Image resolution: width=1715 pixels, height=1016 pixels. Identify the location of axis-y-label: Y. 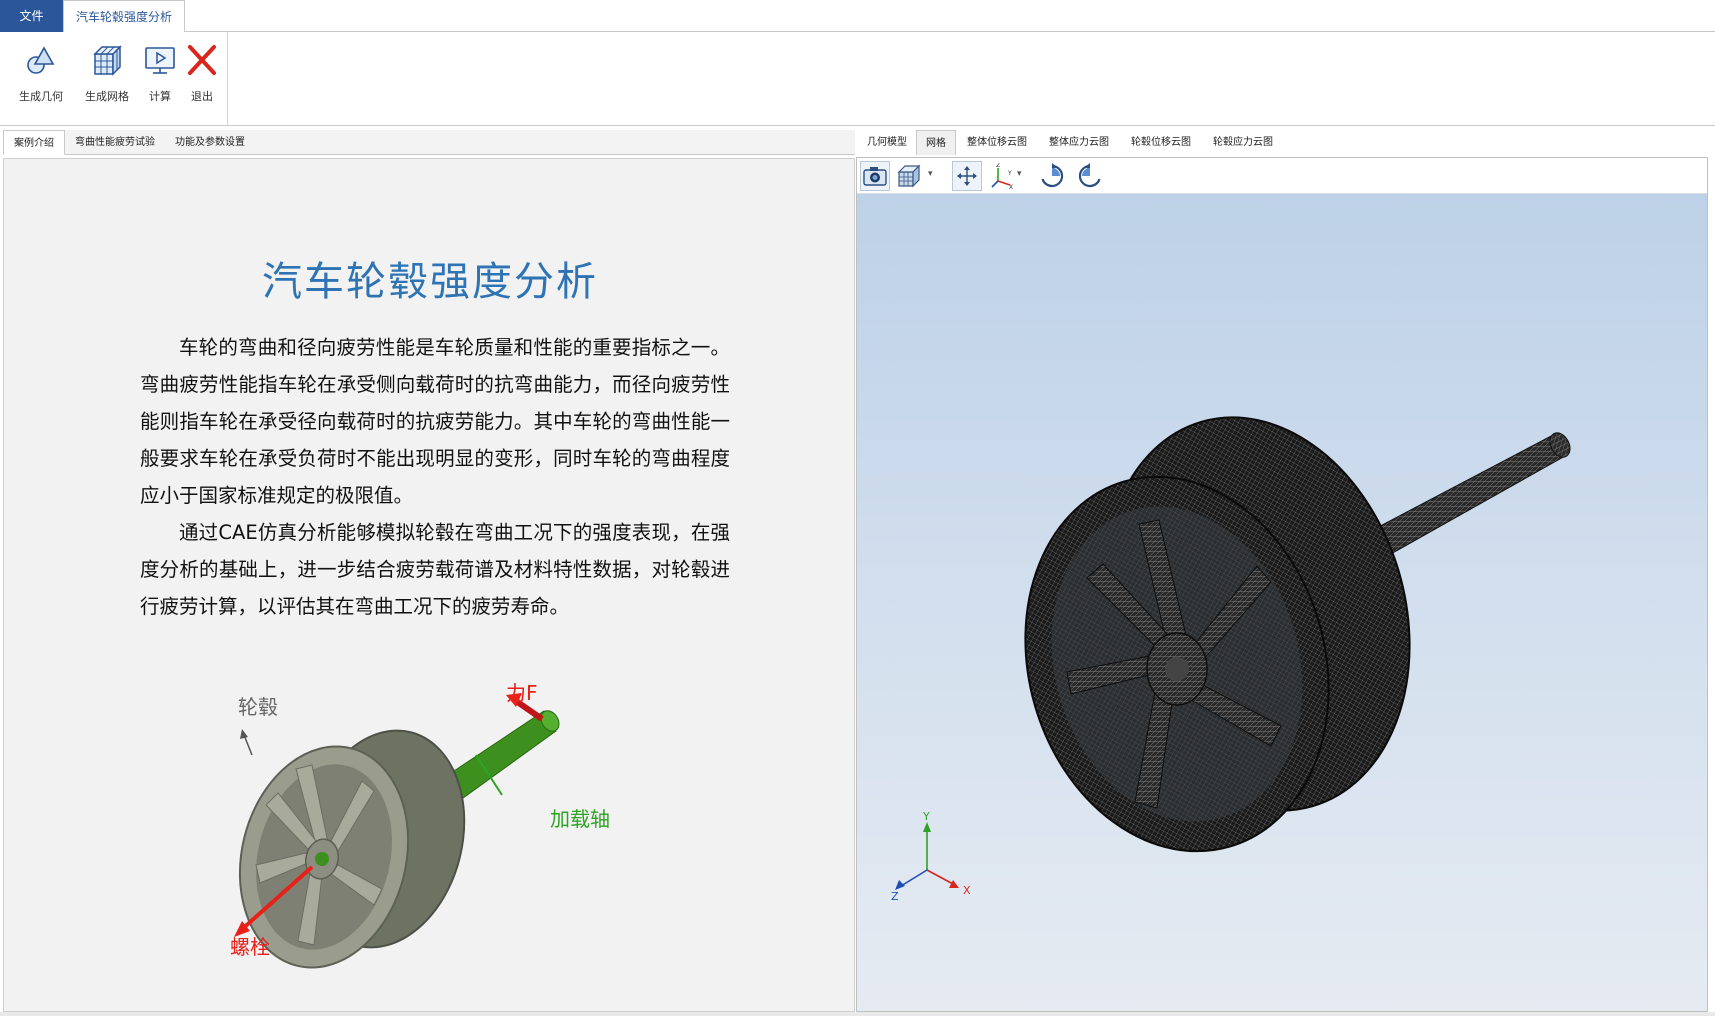
(926, 816).